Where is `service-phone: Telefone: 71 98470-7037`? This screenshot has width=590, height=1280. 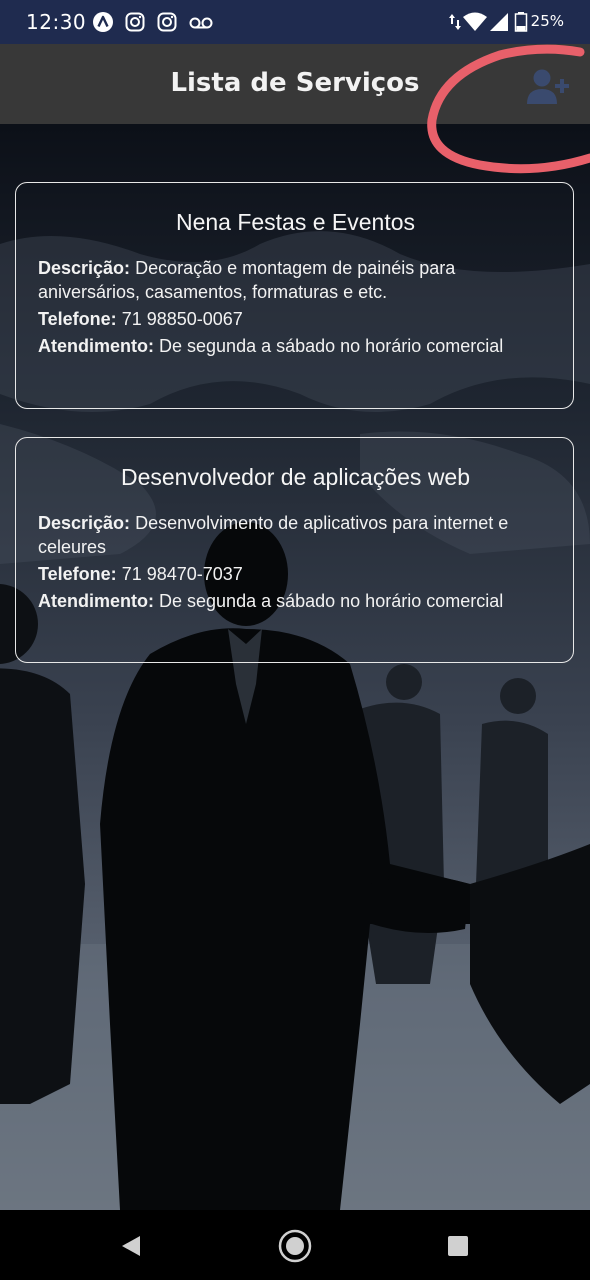
service-phone: Telefone: 71 98470-7037 is located at coordinates (295, 574).